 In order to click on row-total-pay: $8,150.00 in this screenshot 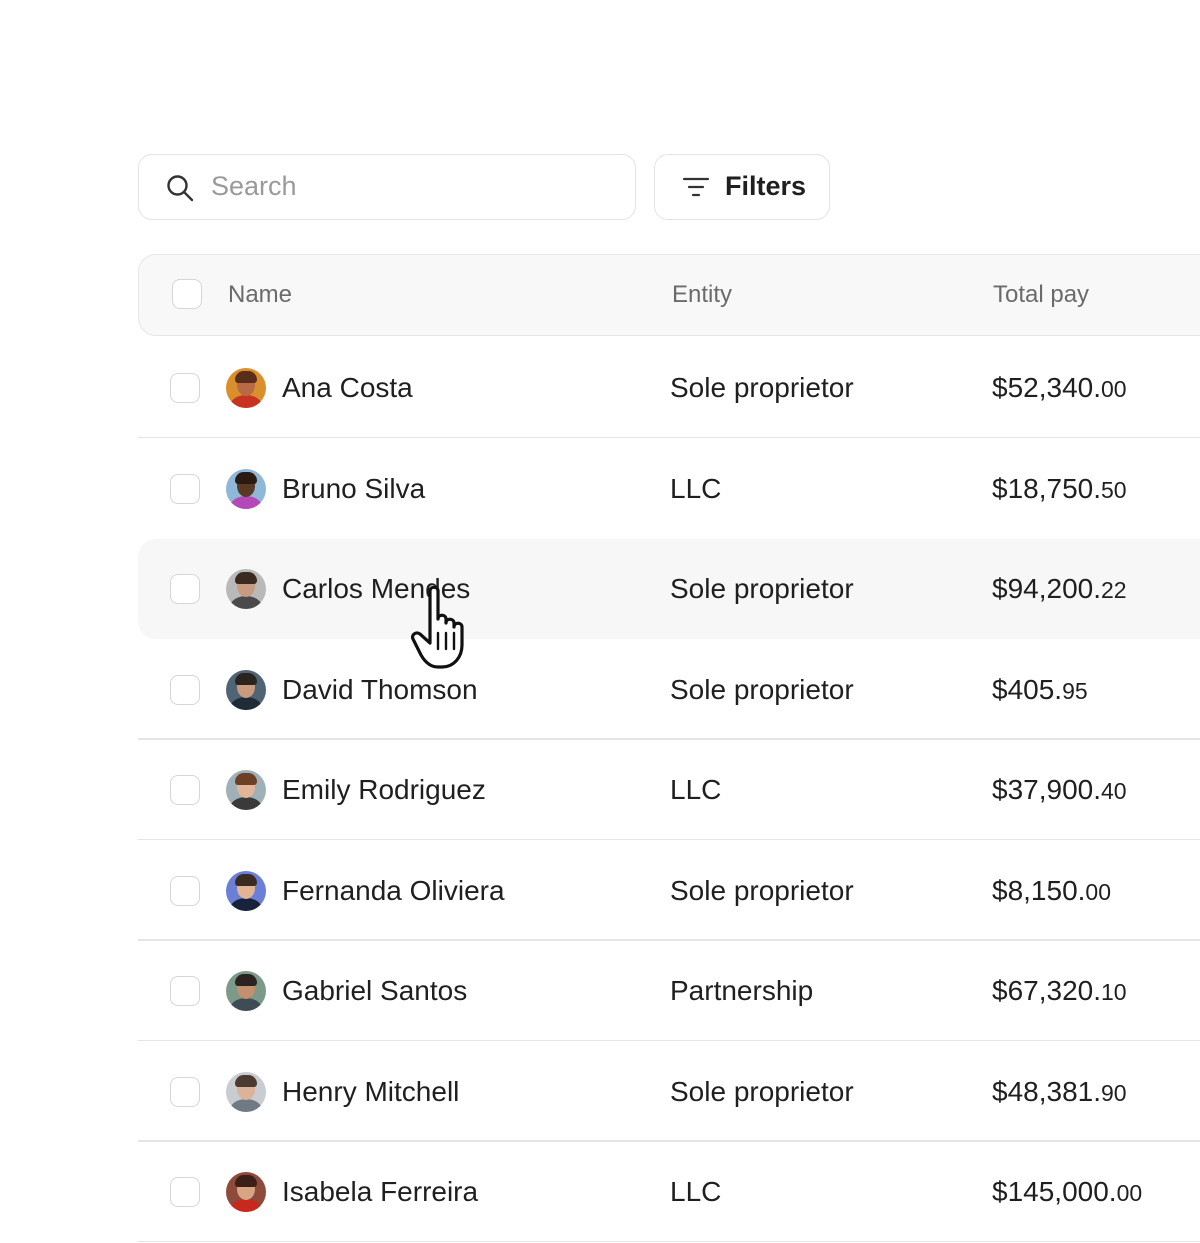, I will do `click(1051, 891)`.